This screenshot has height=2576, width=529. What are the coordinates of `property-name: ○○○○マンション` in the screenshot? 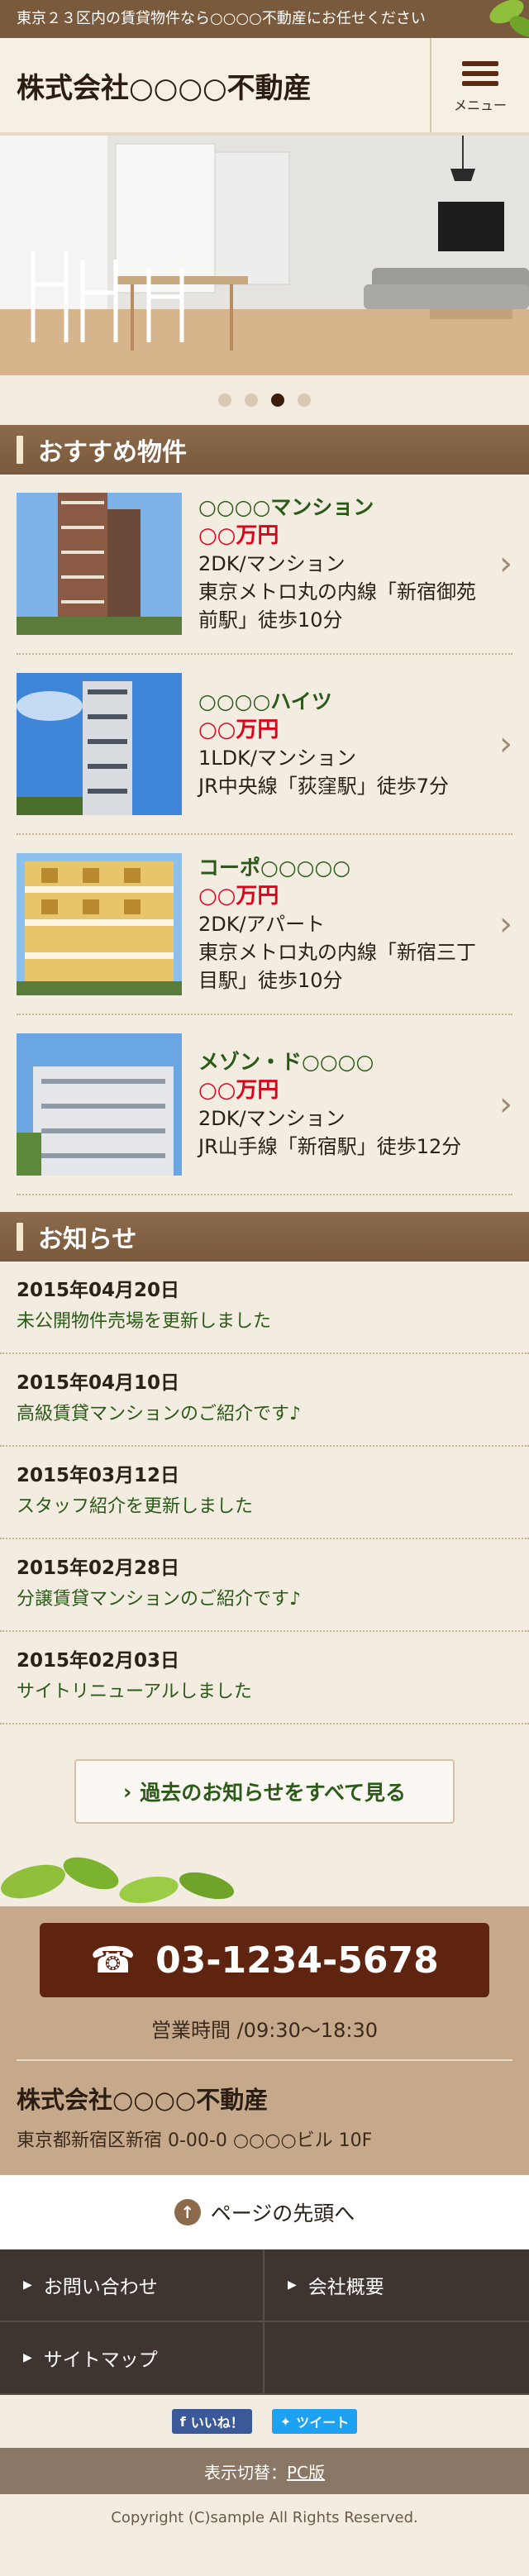 It's located at (286, 507).